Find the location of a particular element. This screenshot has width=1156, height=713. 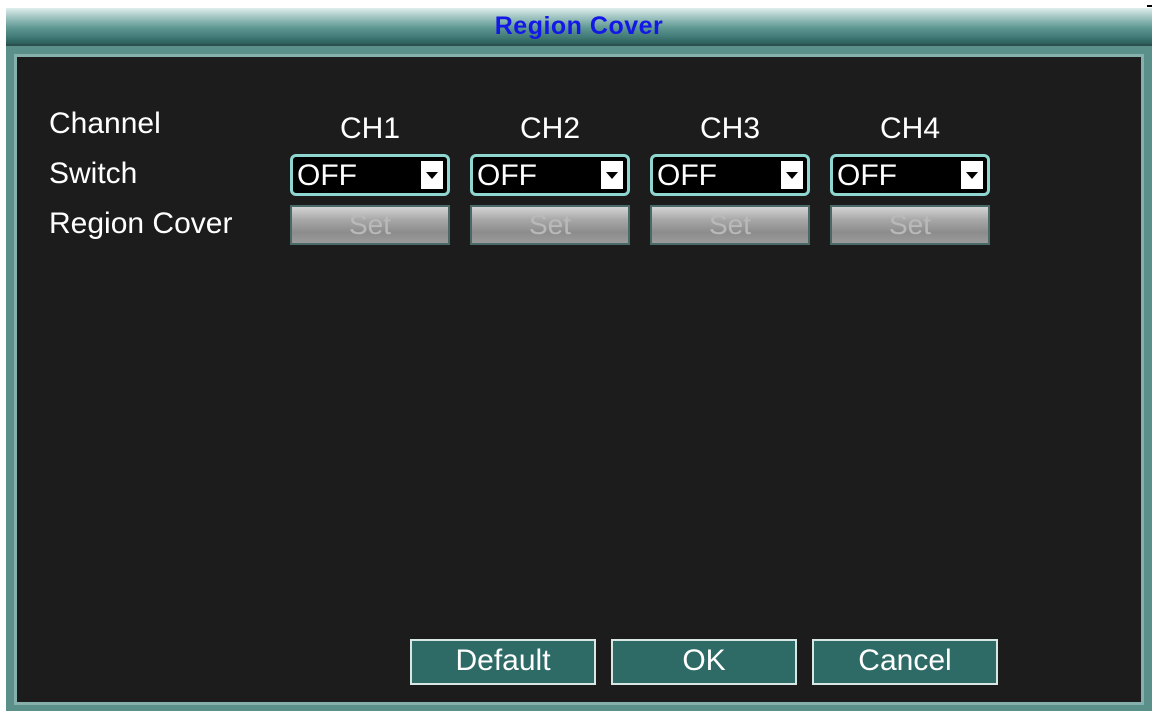

channel-row-label: Channel is located at coordinates (105, 123).